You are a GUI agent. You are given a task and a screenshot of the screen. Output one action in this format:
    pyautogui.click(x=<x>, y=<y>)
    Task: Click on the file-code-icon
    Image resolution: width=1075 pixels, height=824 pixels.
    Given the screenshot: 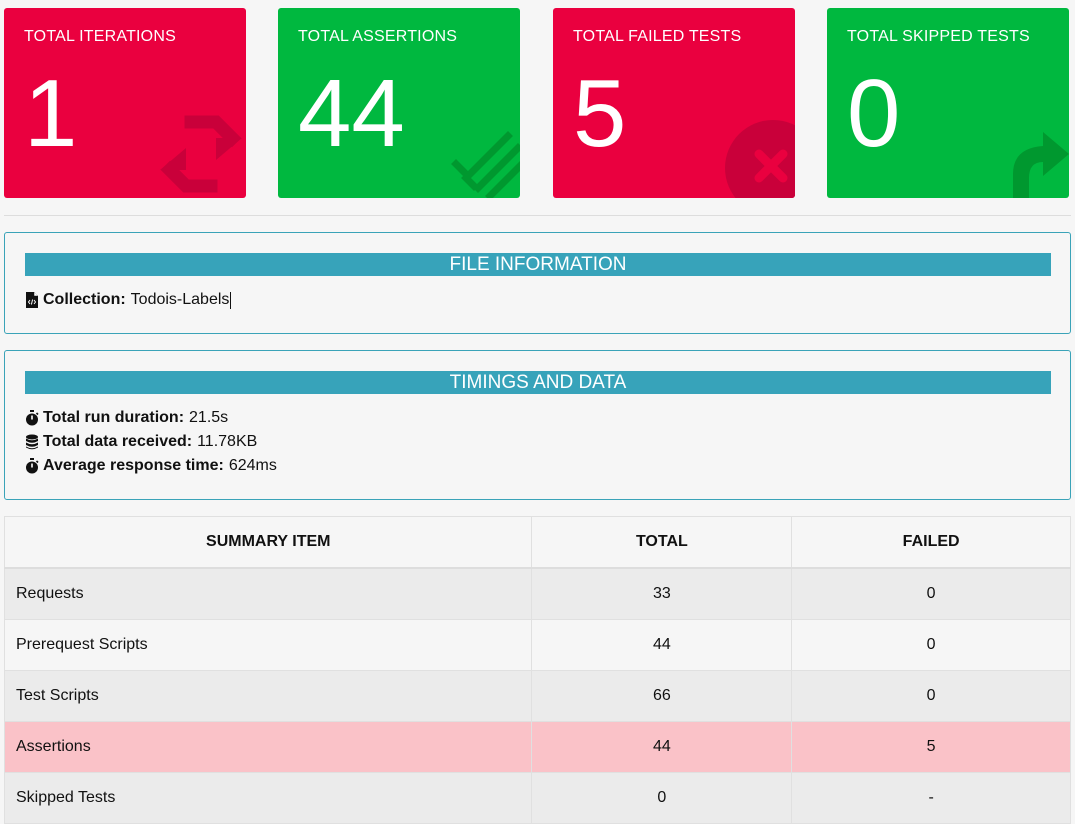 What is the action you would take?
    pyautogui.click(x=32, y=300)
    